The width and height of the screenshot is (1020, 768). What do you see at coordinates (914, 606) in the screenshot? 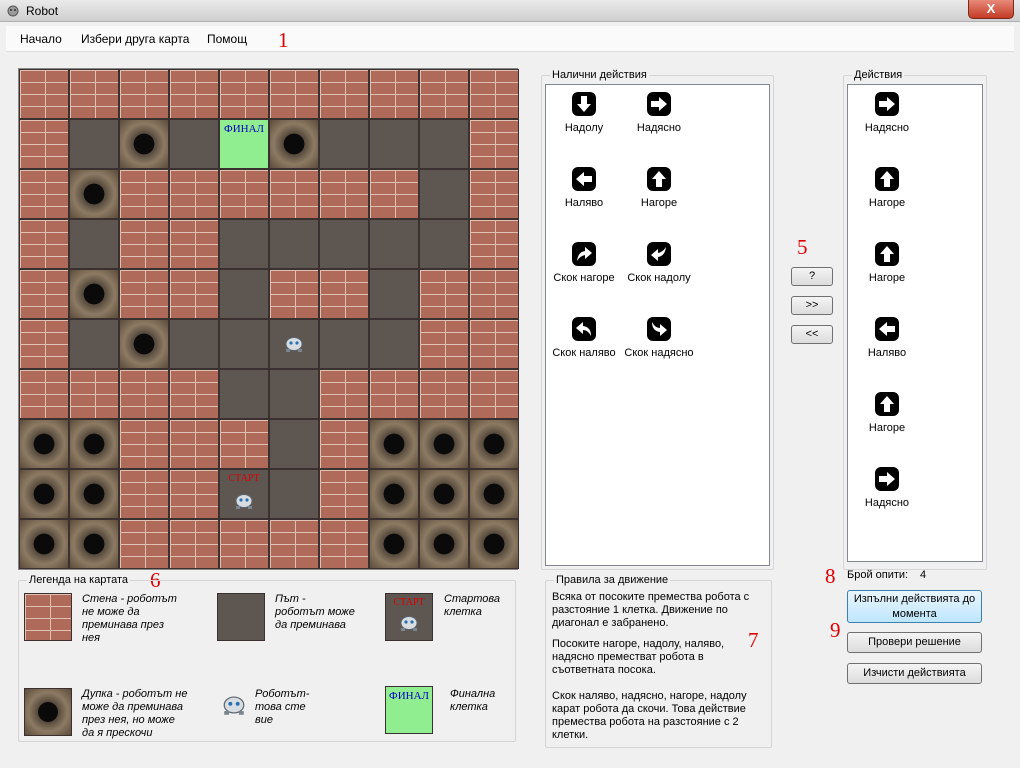
I see `execute-actions-button: Изпълни действията до момента` at bounding box center [914, 606].